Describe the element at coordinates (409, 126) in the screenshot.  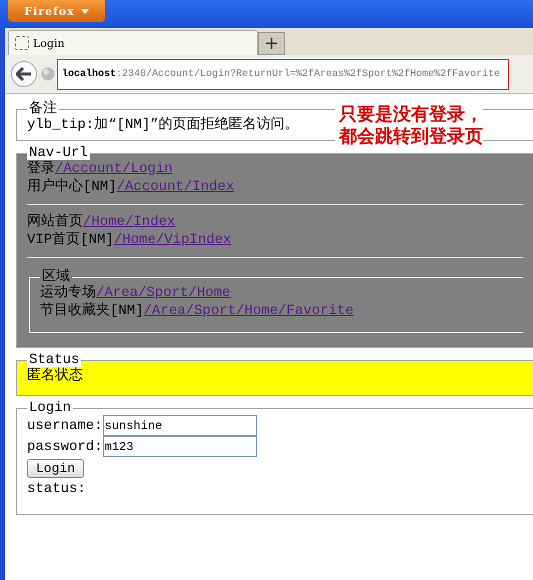
I see `annotation-text: 只要是没有登录， 都会跳转到登录页` at that location.